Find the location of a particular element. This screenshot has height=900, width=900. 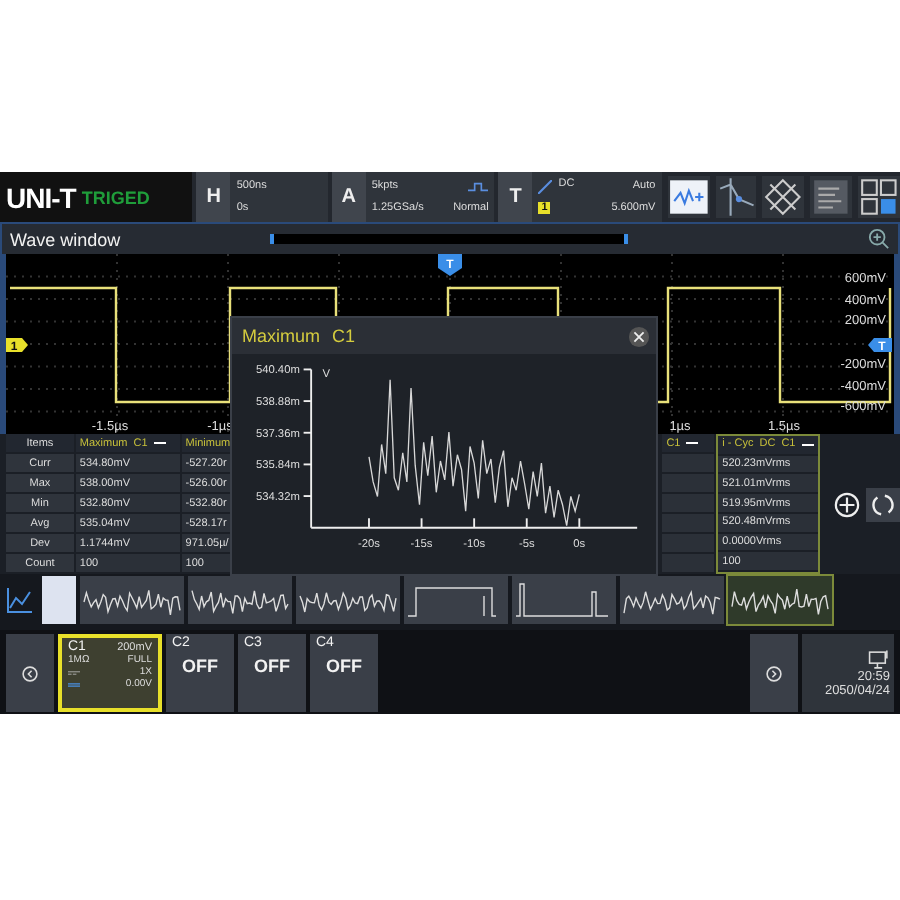

list-icon is located at coordinates (831, 197).